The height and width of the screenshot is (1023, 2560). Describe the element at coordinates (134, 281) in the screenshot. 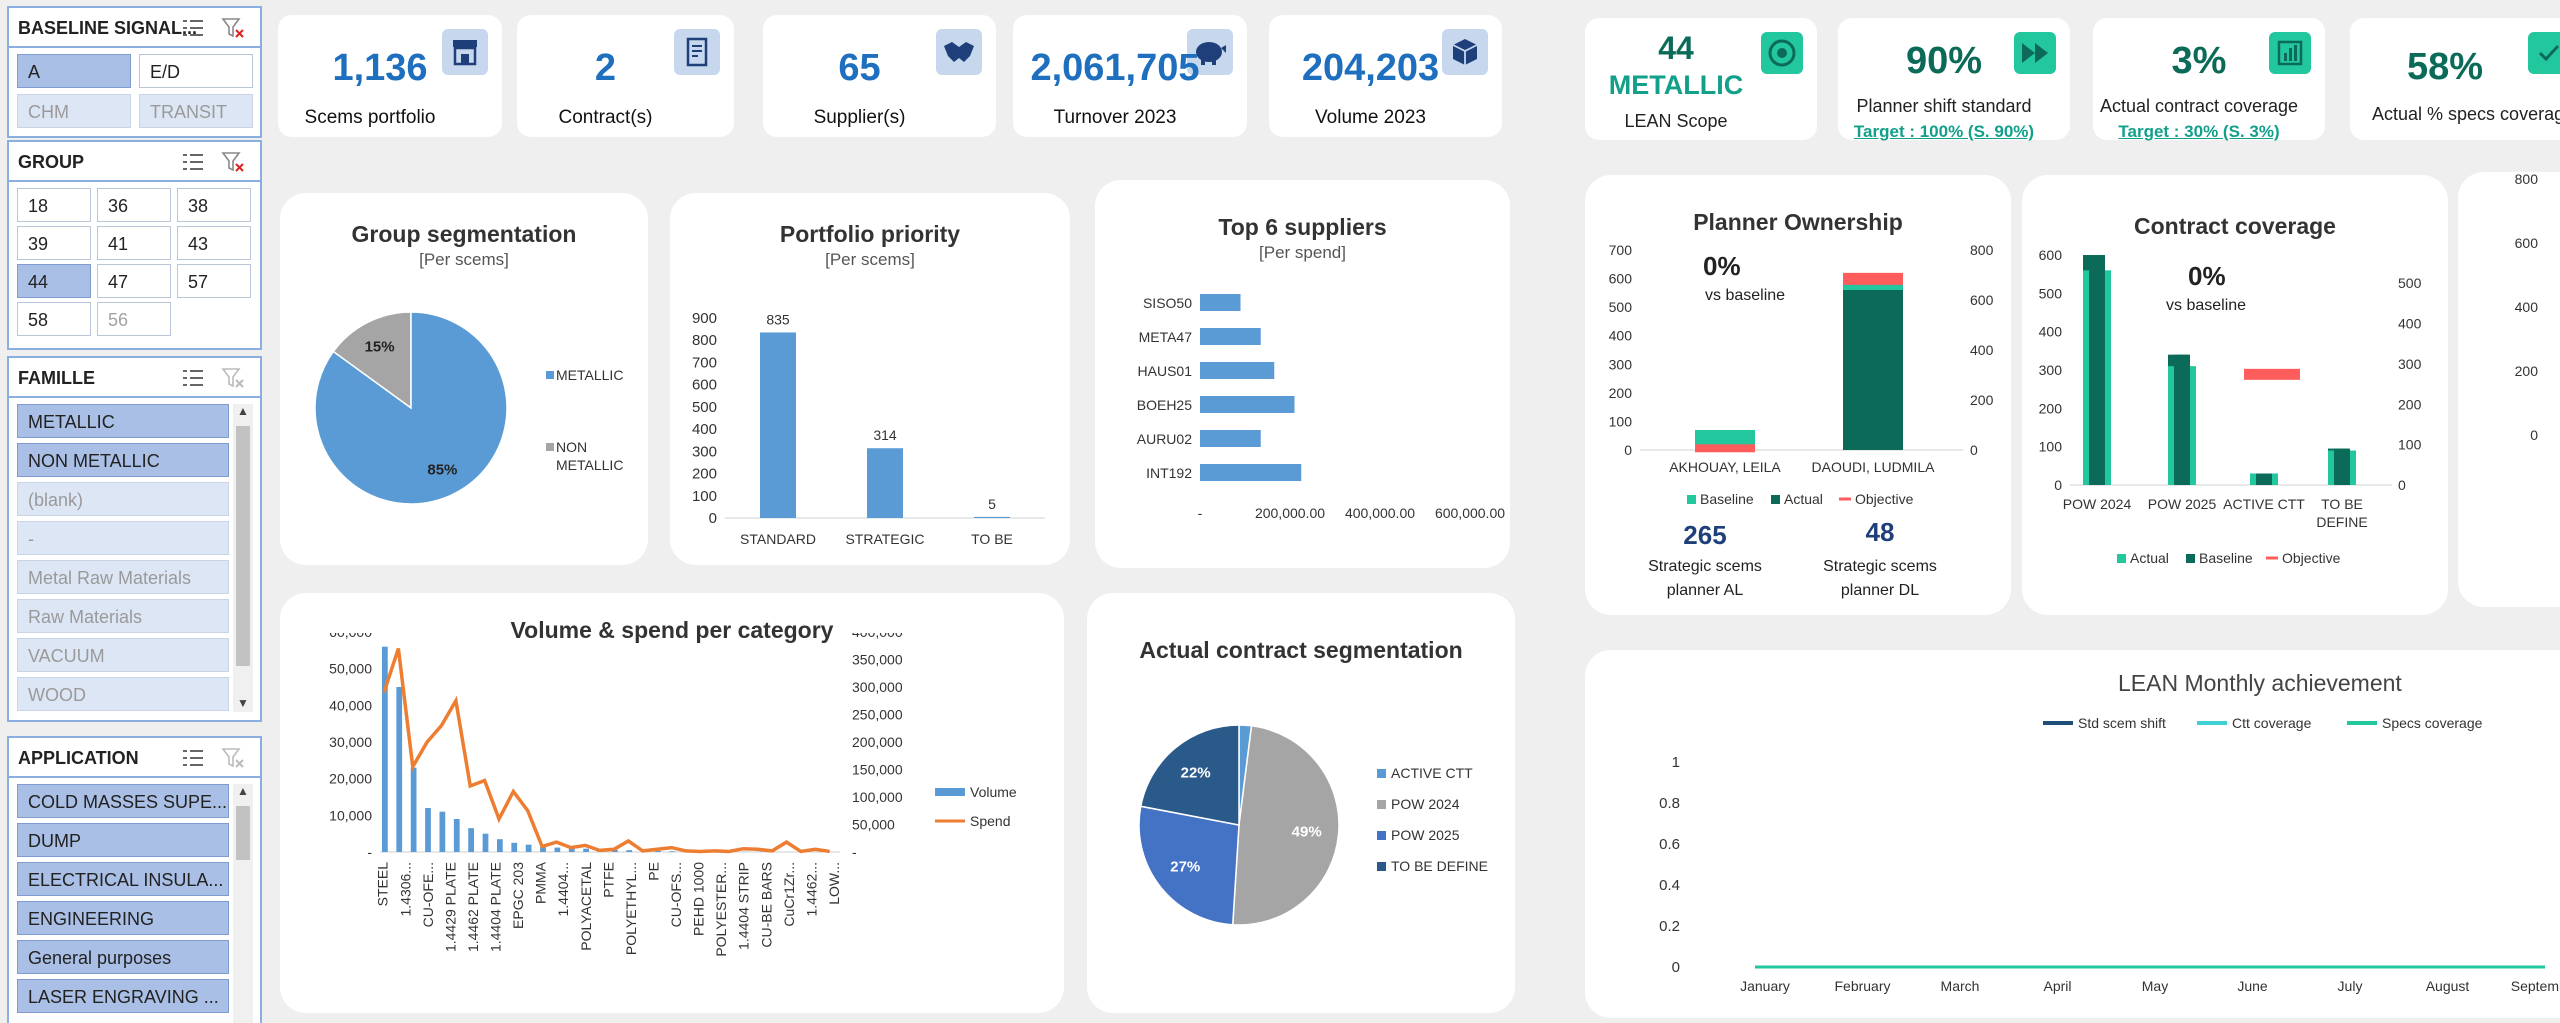

I see `slicer-item: 47` at that location.